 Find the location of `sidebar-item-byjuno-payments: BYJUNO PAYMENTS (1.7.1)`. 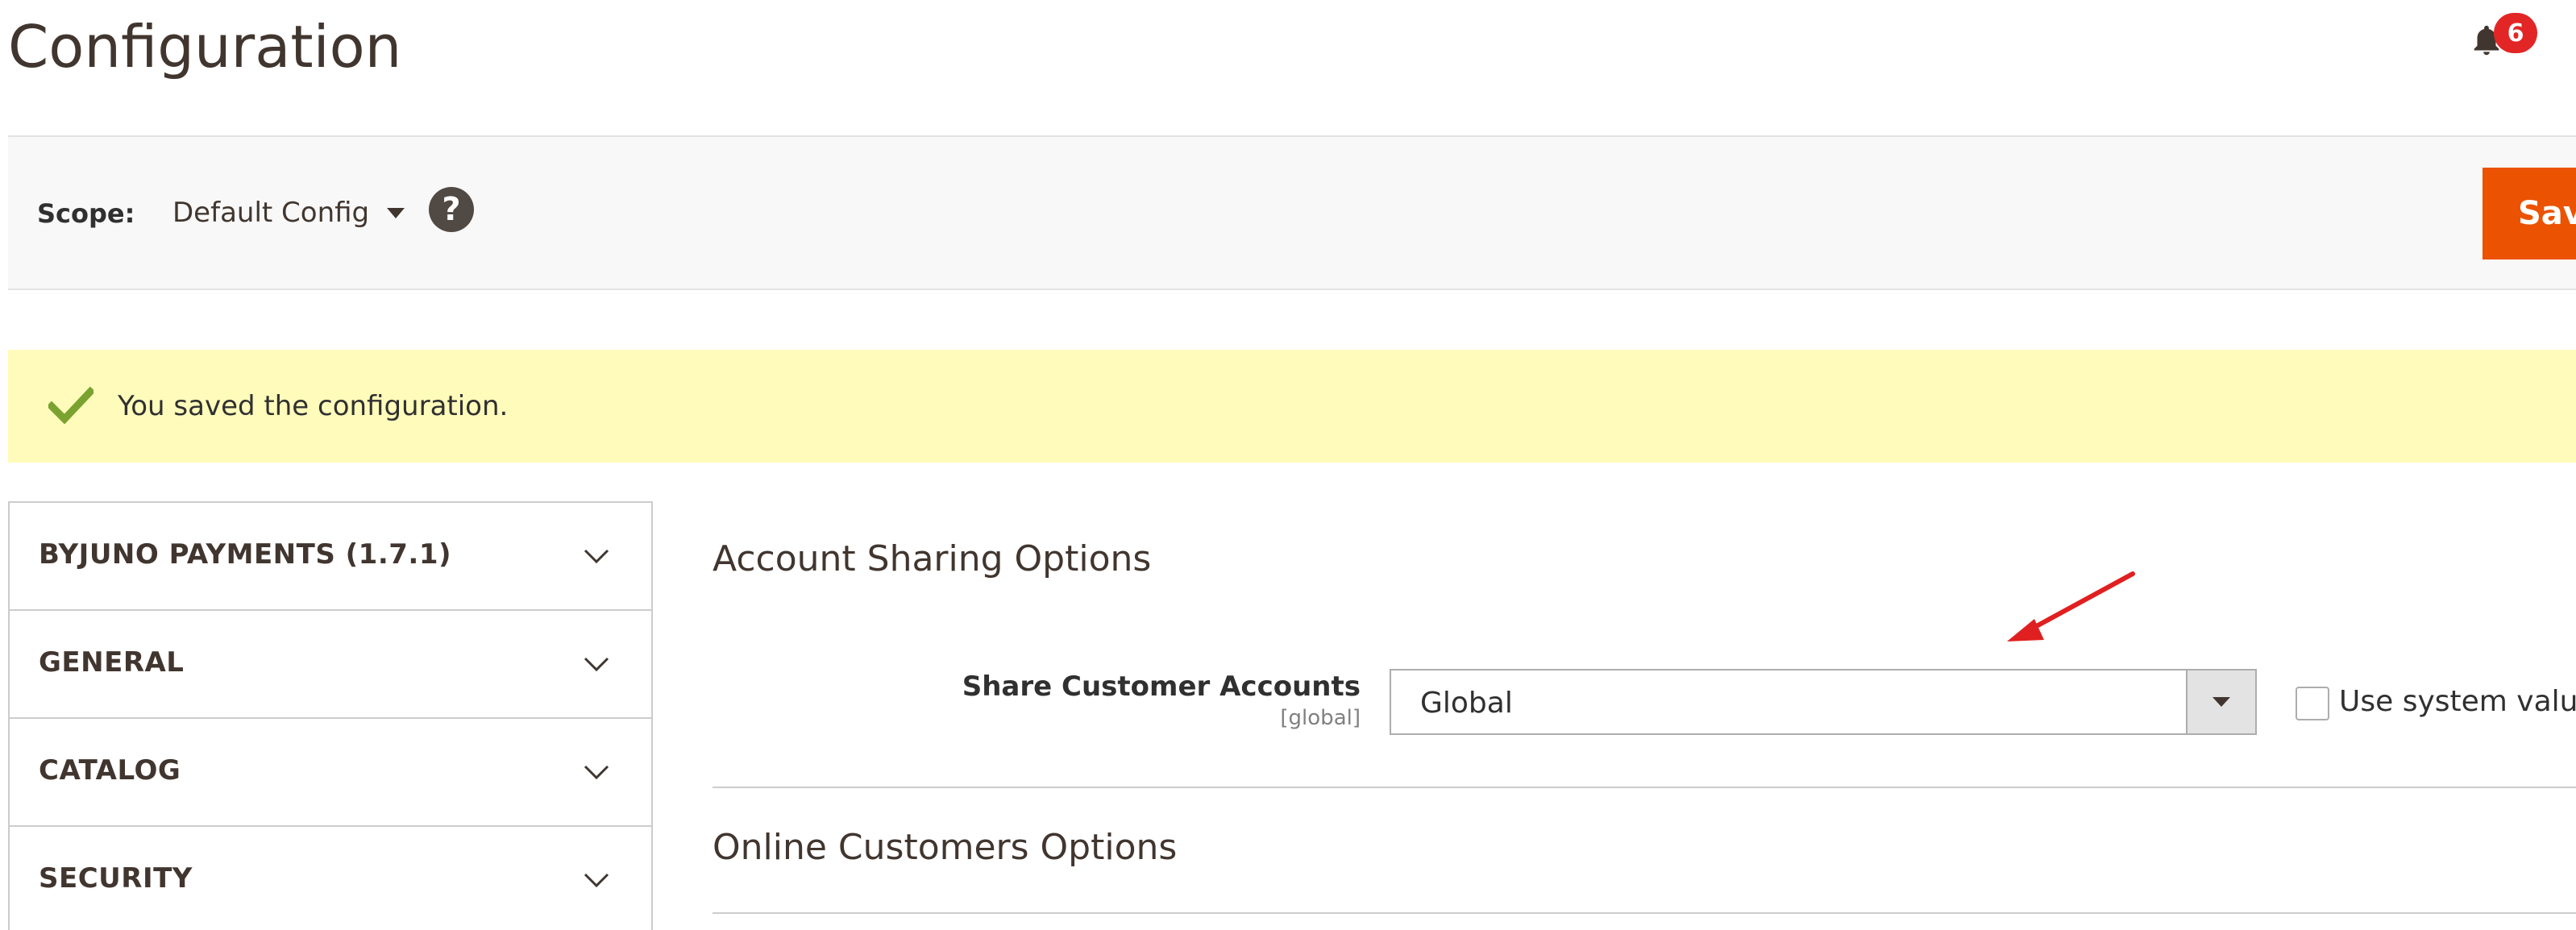

sidebar-item-byjuno-payments: BYJUNO PAYMENTS (1.7.1) is located at coordinates (330, 557).